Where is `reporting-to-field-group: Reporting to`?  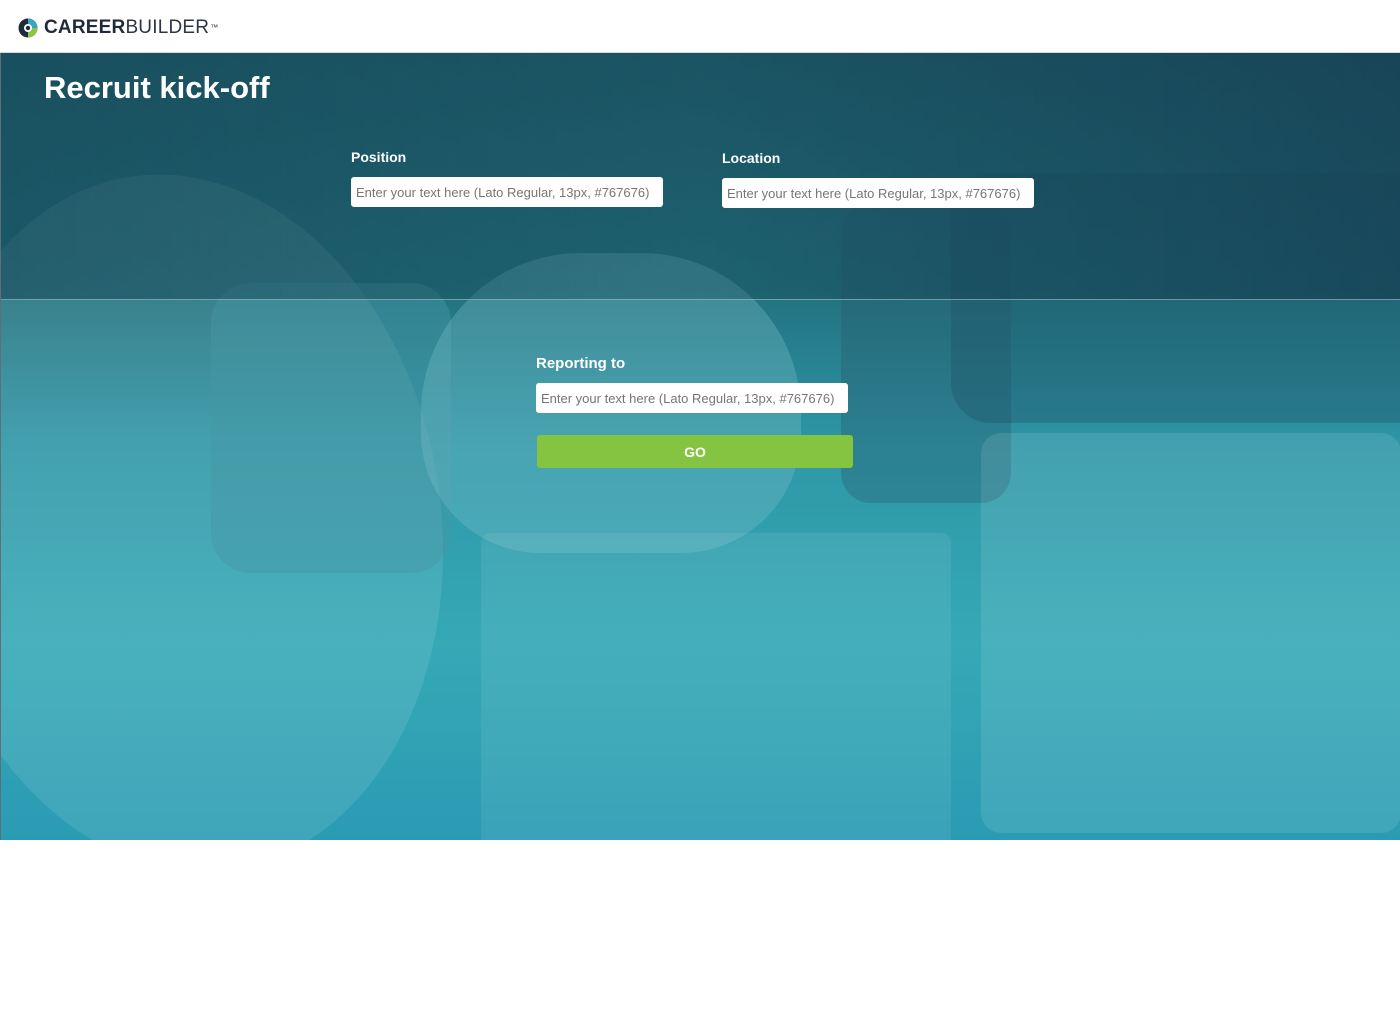 reporting-to-field-group: Reporting to is located at coordinates (692, 384).